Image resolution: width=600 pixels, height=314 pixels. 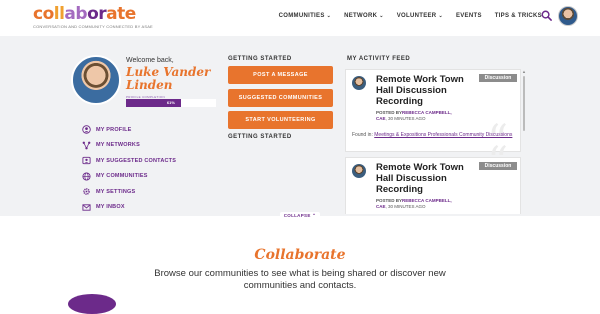 What do you see at coordinates (129, 146) in the screenshot?
I see `menu-my-networks: MY NETWORKS` at bounding box center [129, 146].